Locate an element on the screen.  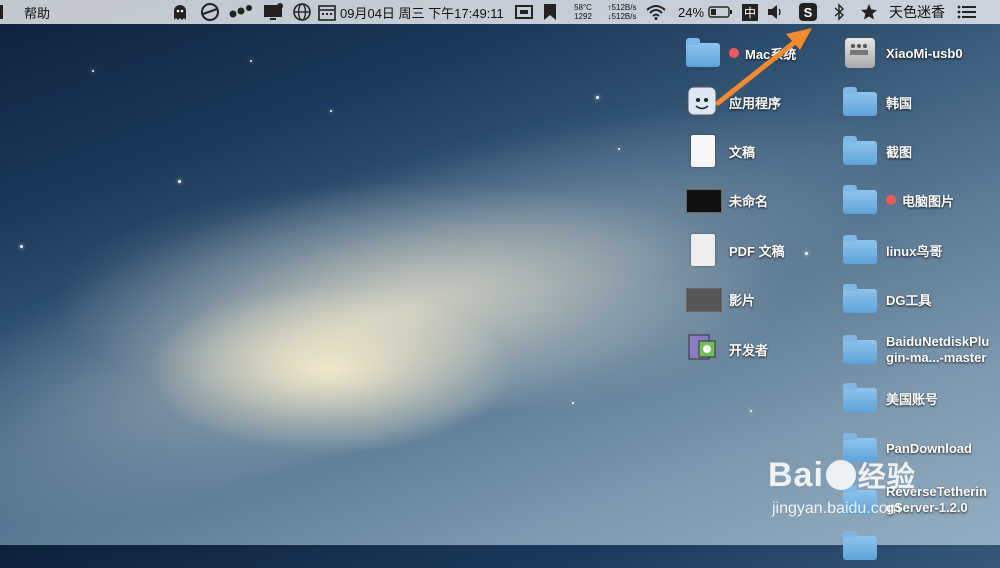
bluetooth-icon is located at coordinates (839, 12).